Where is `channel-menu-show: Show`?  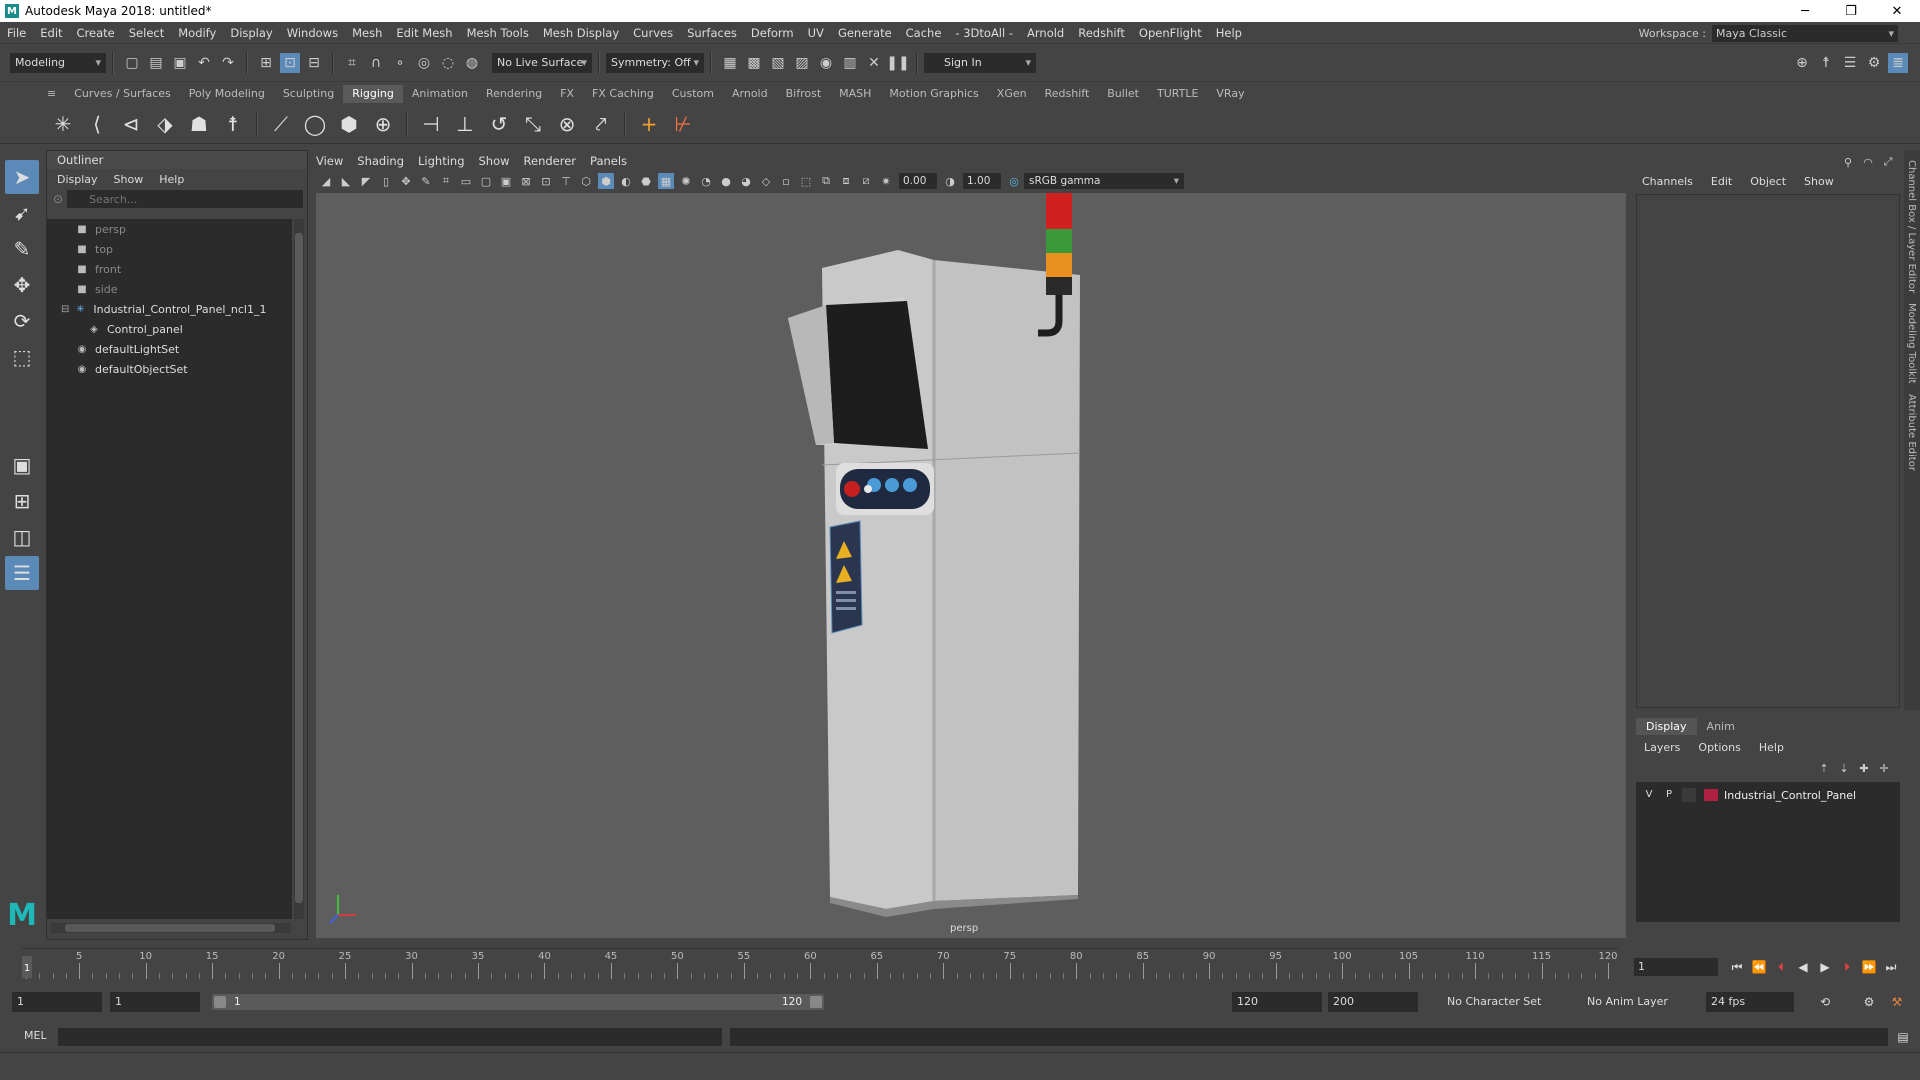 channel-menu-show: Show is located at coordinates (1819, 181).